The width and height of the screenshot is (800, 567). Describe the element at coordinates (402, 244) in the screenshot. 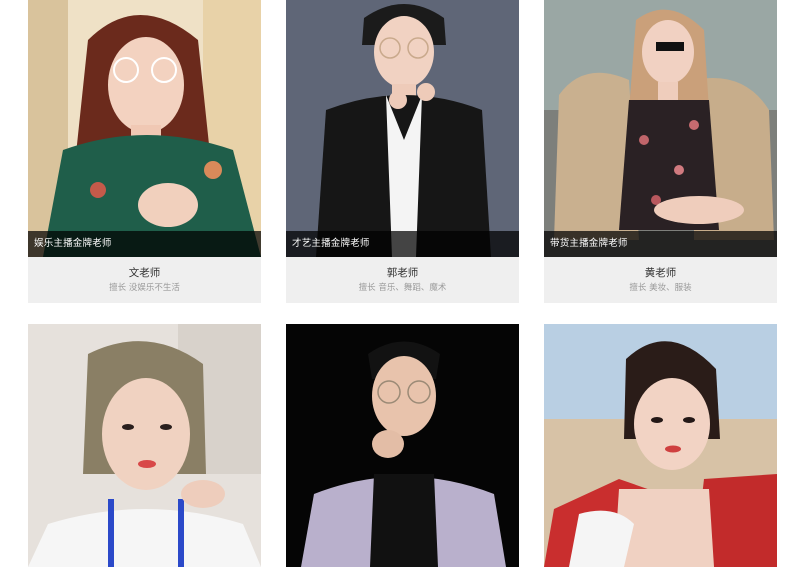

I see `tag-overlay: 才艺主播金牌老师` at that location.